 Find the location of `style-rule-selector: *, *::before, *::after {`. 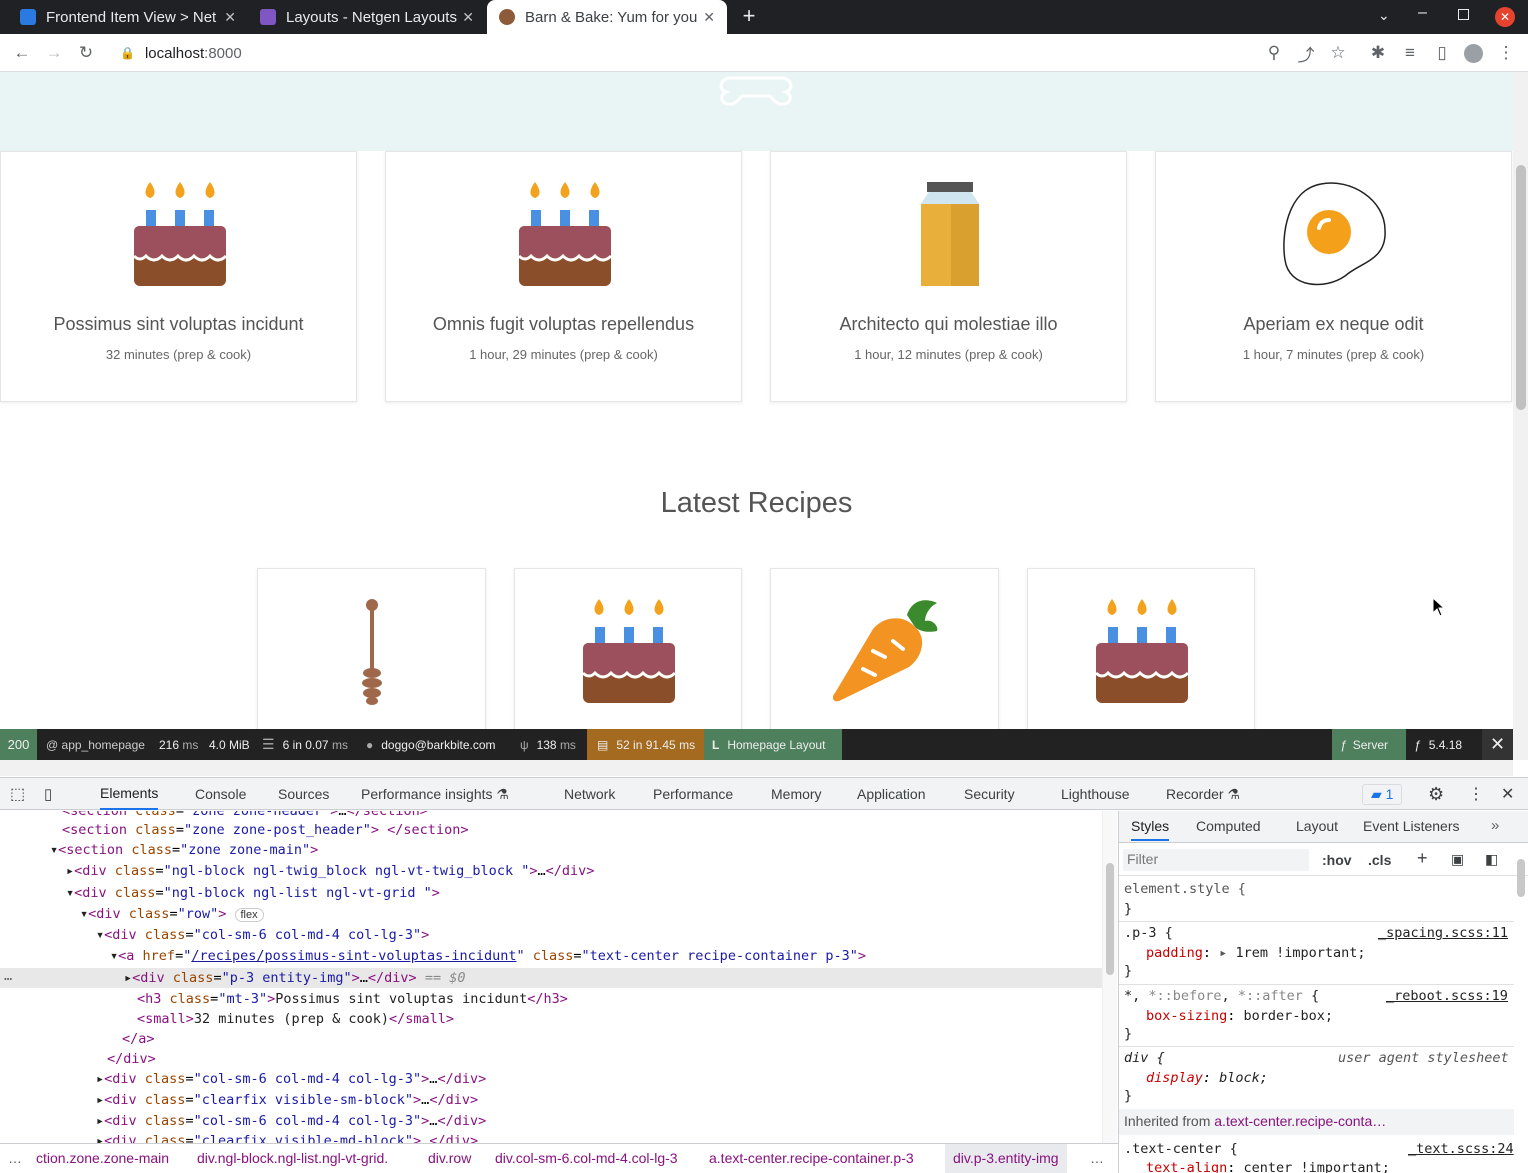

style-rule-selector: *, *::before, *::after { is located at coordinates (1221, 996).